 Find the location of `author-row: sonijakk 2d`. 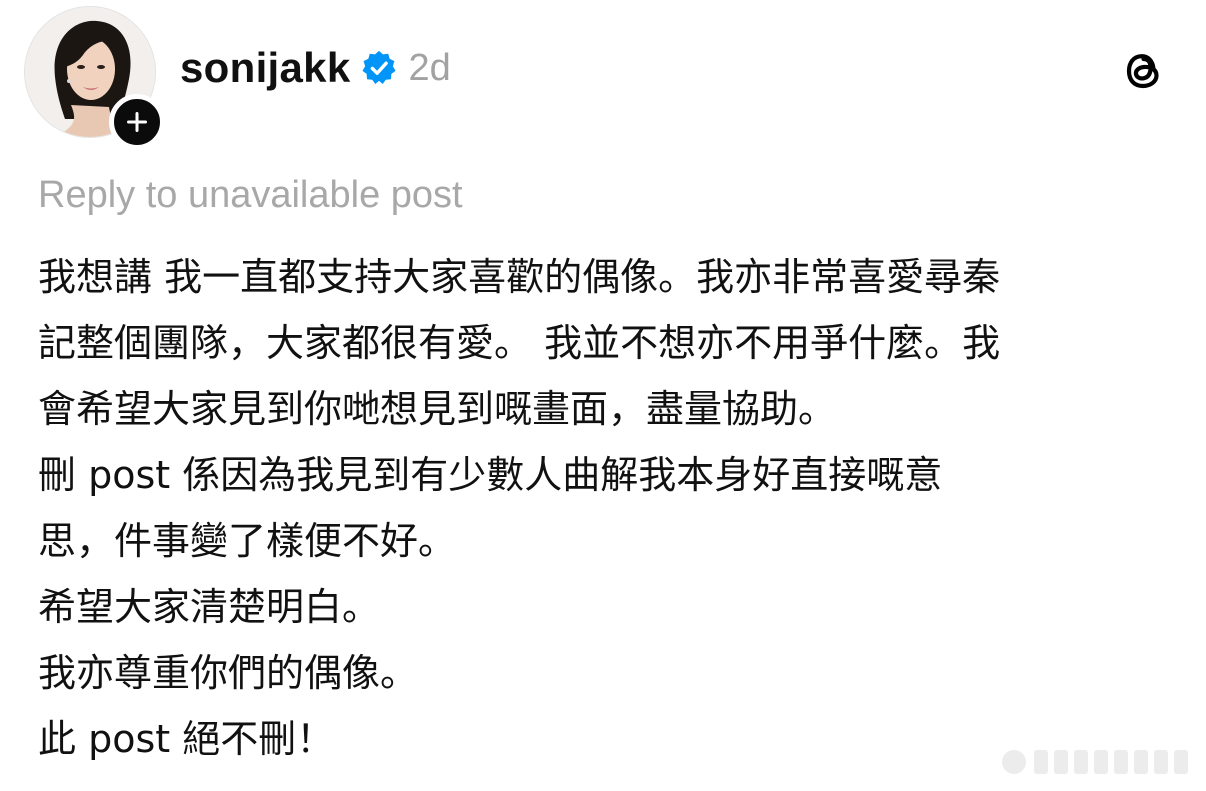

author-row: sonijakk 2d is located at coordinates (315, 68).